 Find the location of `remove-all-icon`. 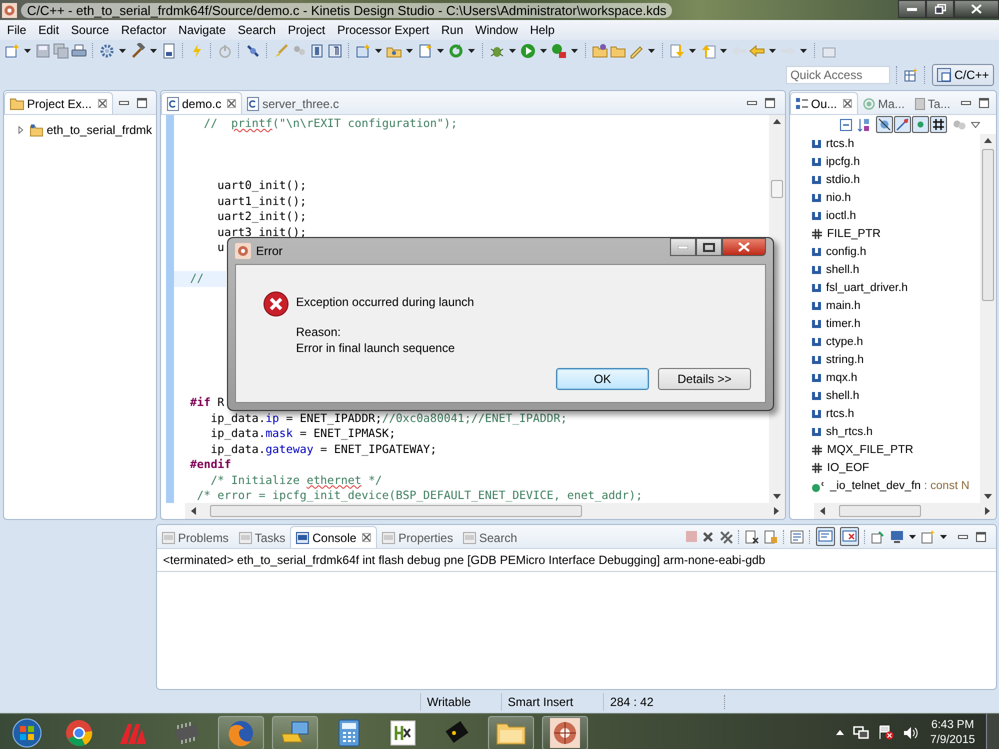

remove-all-icon is located at coordinates (726, 537).